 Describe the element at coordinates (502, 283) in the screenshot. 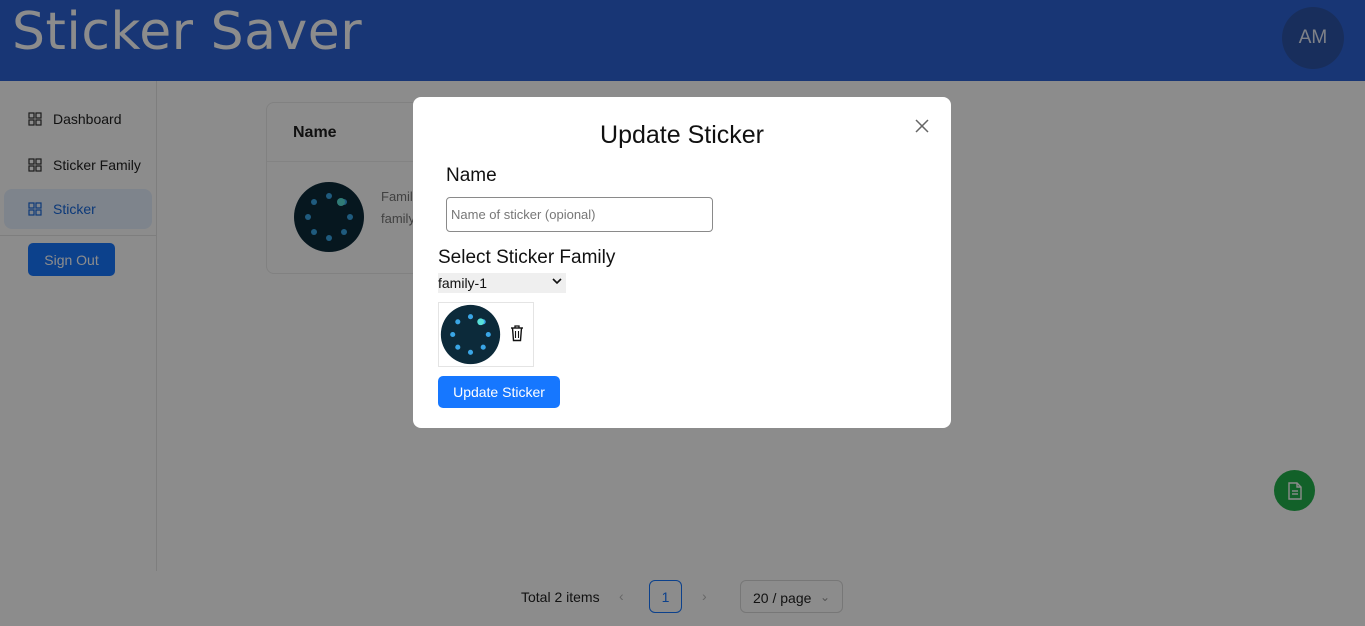

I see `sticker-family-select: family-1` at that location.